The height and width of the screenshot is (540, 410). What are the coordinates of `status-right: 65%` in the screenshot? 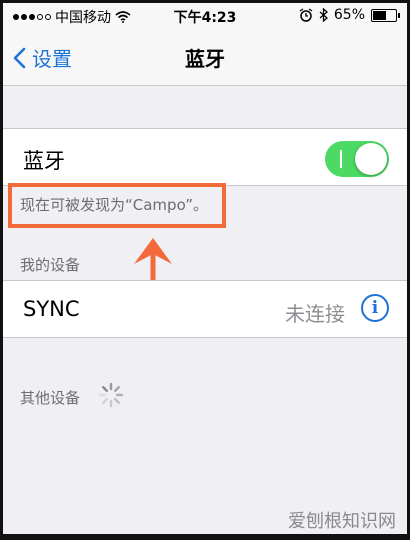 It's located at (349, 15).